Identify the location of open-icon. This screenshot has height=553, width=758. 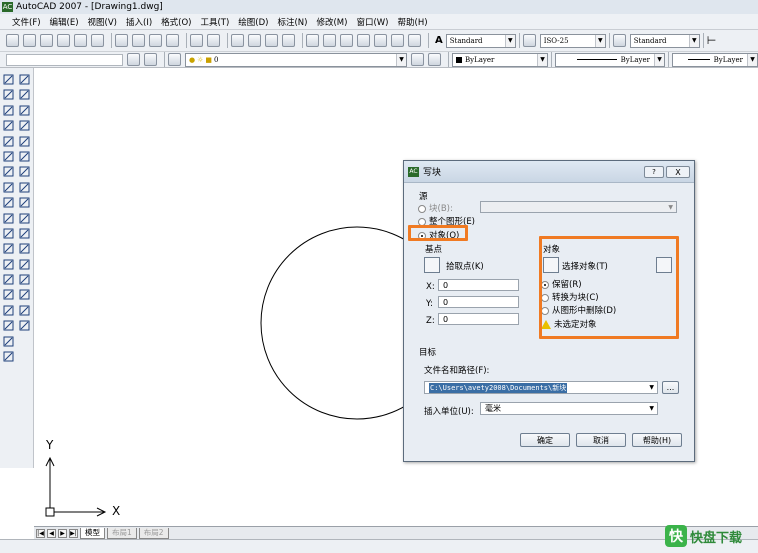
(29, 40).